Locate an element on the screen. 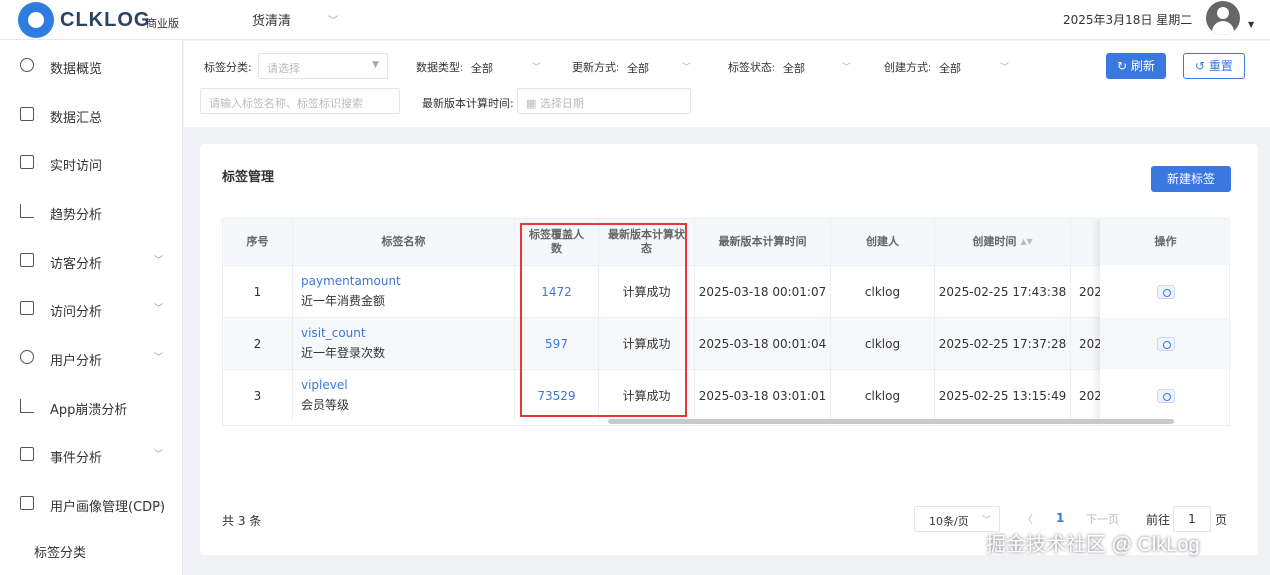 This screenshot has height=575, width=1270. sidebar-item-trend: 趋势分析 is located at coordinates (91, 211).